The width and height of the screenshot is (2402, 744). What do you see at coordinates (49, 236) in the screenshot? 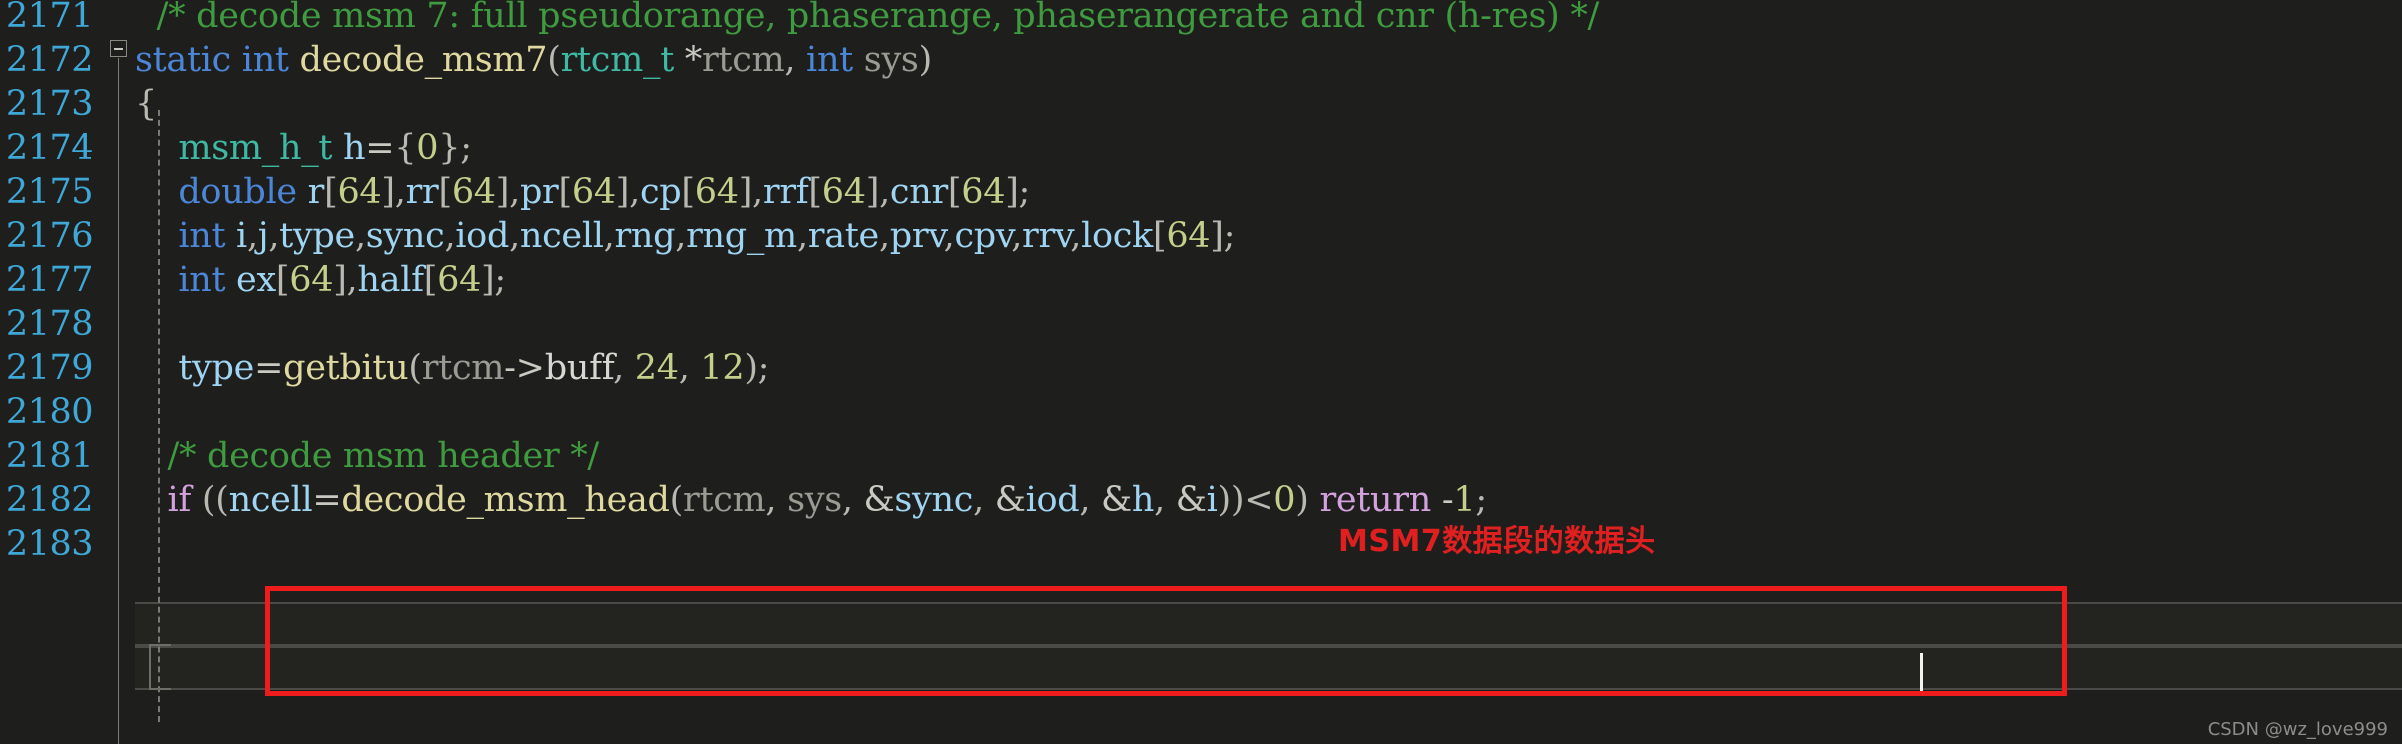
I see `line-number-2176: 2176` at bounding box center [49, 236].